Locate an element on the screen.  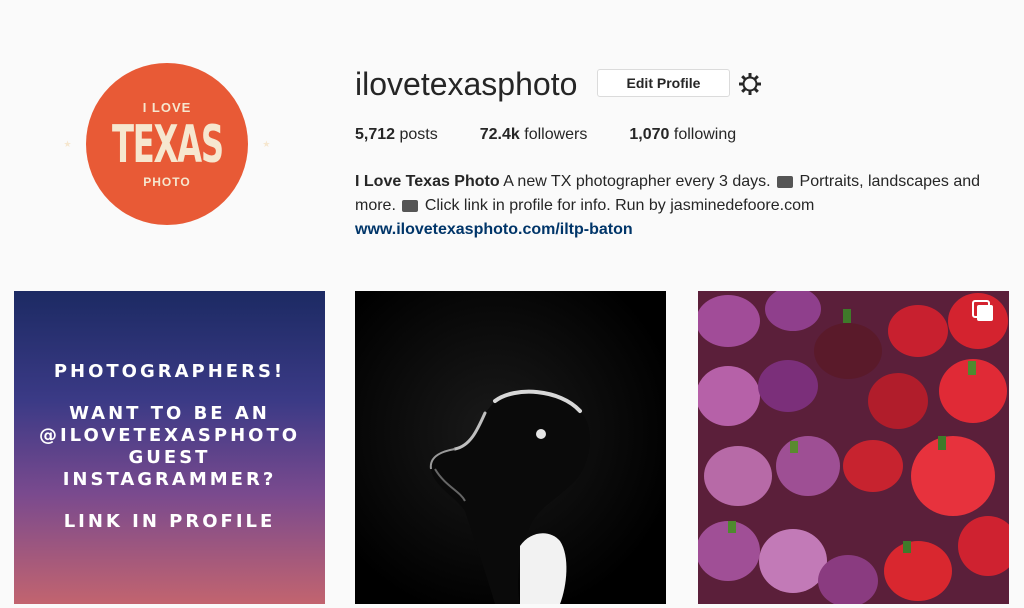
gear-icon is located at coordinates (750, 84).